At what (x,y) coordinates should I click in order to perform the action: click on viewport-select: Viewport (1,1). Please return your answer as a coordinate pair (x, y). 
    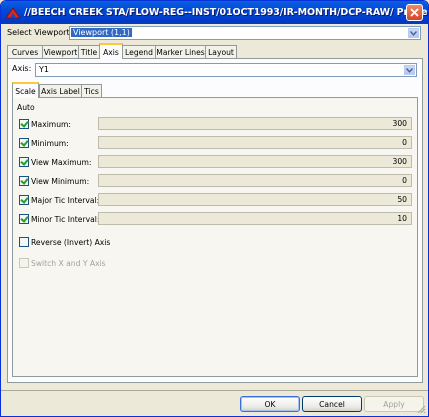
    Looking at the image, I should click on (245, 33).